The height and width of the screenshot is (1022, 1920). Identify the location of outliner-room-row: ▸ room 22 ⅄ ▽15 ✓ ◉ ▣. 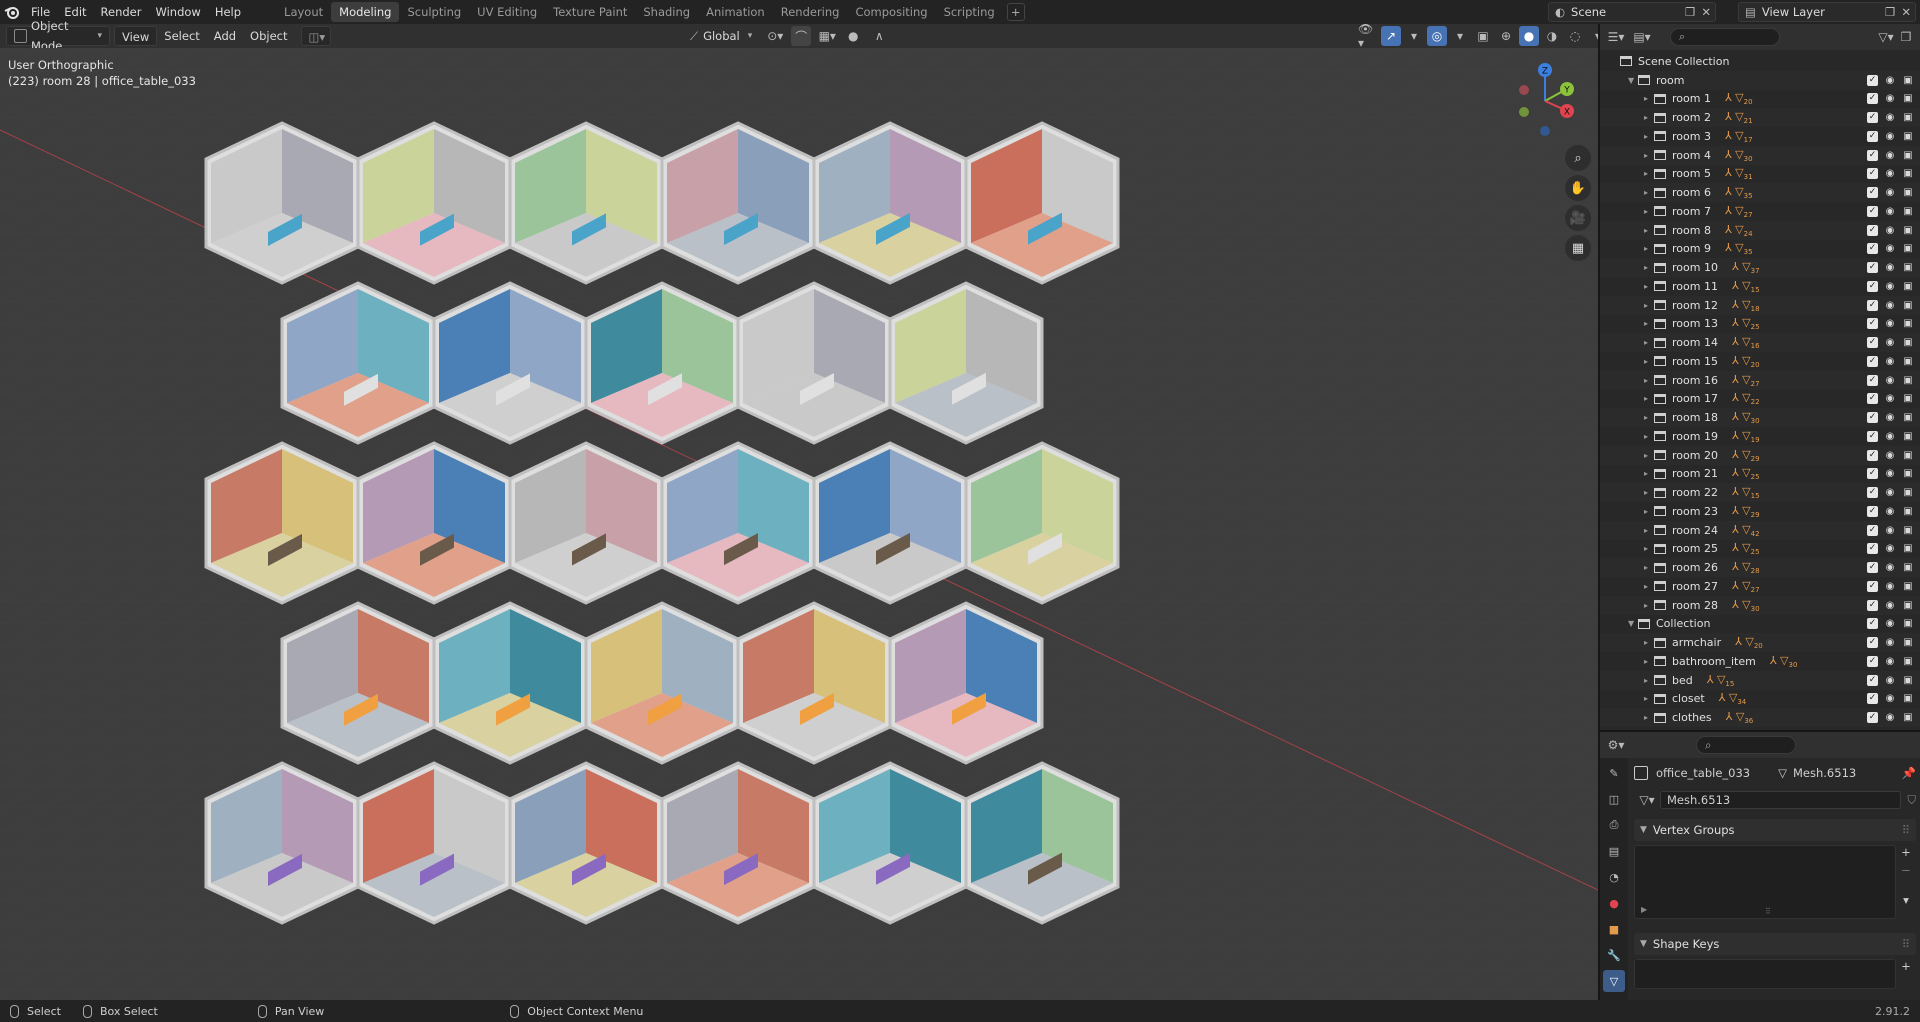
(1760, 492).